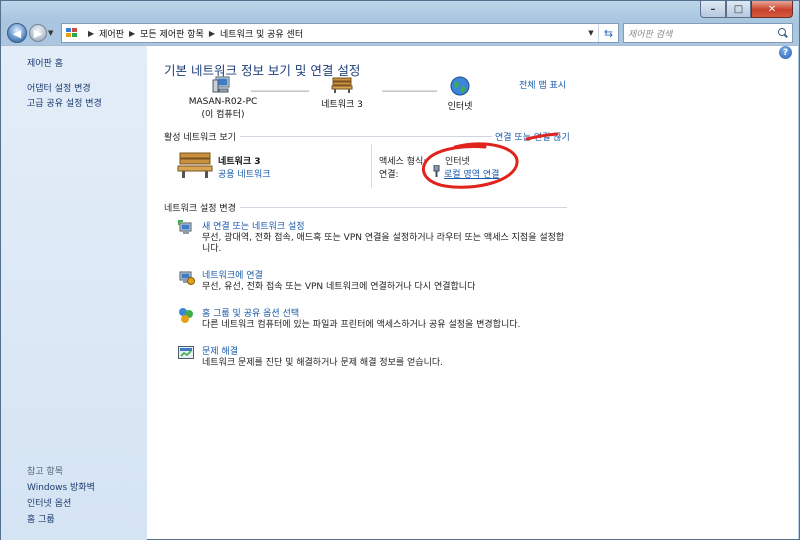 This screenshot has height=540, width=800. Describe the element at coordinates (323, 363) in the screenshot. I see `task-description: 네트워크 문제를 진단 및 해결하거나 문제 해결 정보를 얻습니다.` at that location.